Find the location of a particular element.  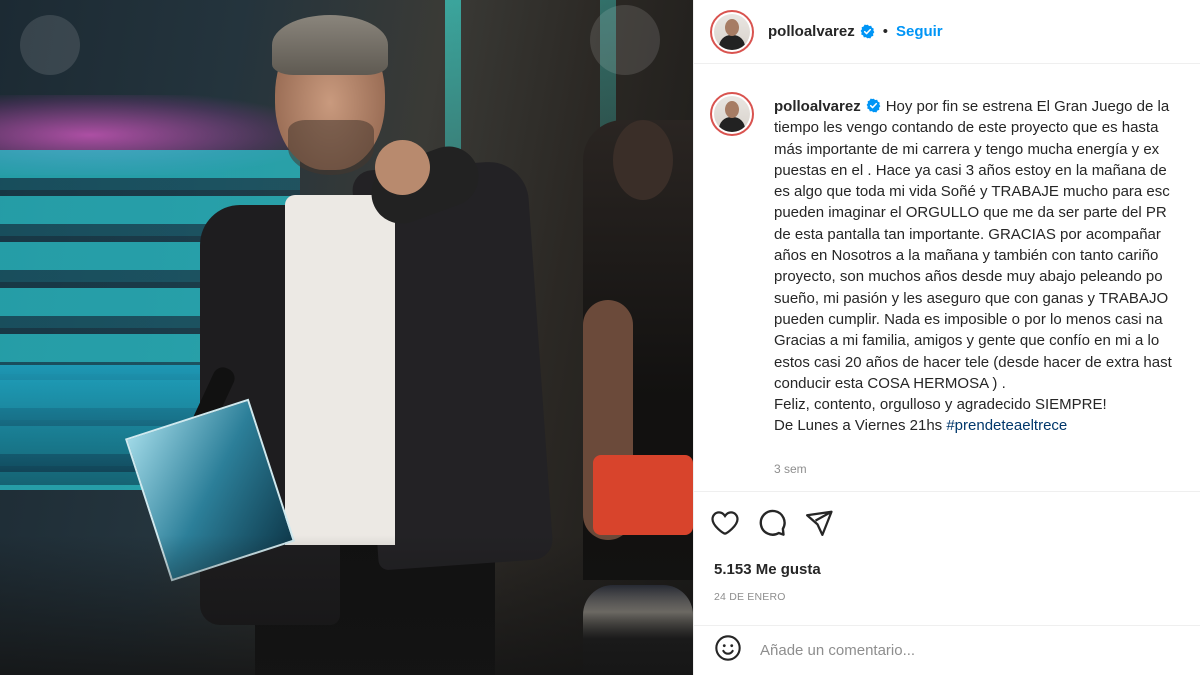

caption-avatar is located at coordinates (732, 114).